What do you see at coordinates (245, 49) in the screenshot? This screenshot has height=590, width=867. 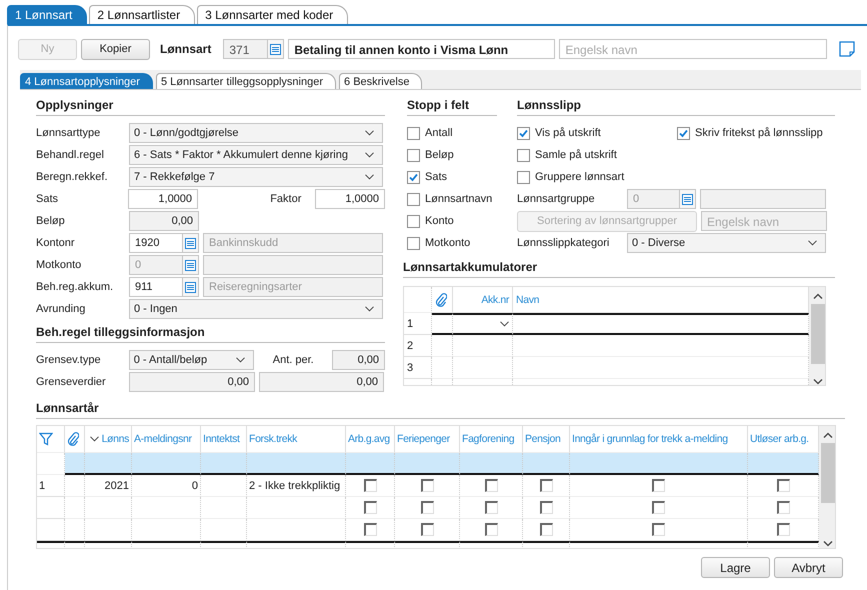 I see `input-field: 371` at bounding box center [245, 49].